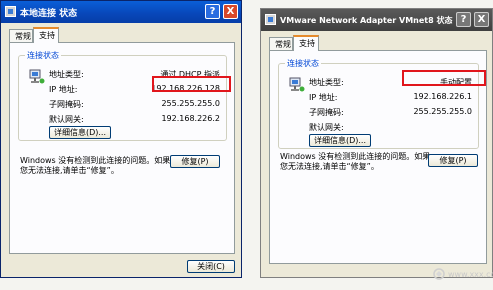 This screenshot has height=290, width=493. What do you see at coordinates (211, 266) in the screenshot?
I see `close-button: 关闭(C)` at bounding box center [211, 266].